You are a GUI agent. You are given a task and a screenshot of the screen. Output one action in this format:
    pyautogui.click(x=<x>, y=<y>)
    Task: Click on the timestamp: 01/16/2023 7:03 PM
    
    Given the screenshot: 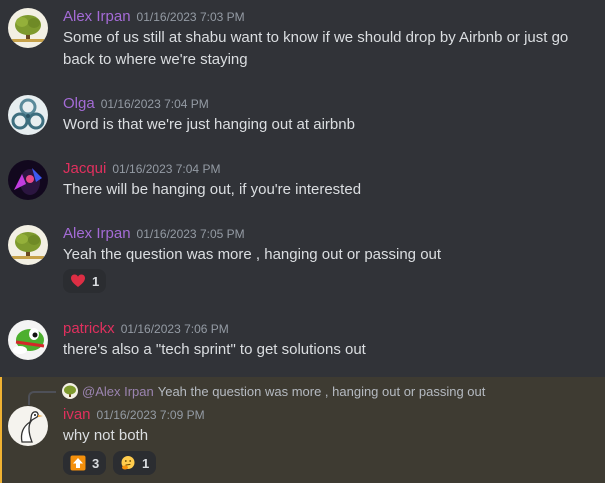 What is the action you would take?
    pyautogui.click(x=190, y=17)
    